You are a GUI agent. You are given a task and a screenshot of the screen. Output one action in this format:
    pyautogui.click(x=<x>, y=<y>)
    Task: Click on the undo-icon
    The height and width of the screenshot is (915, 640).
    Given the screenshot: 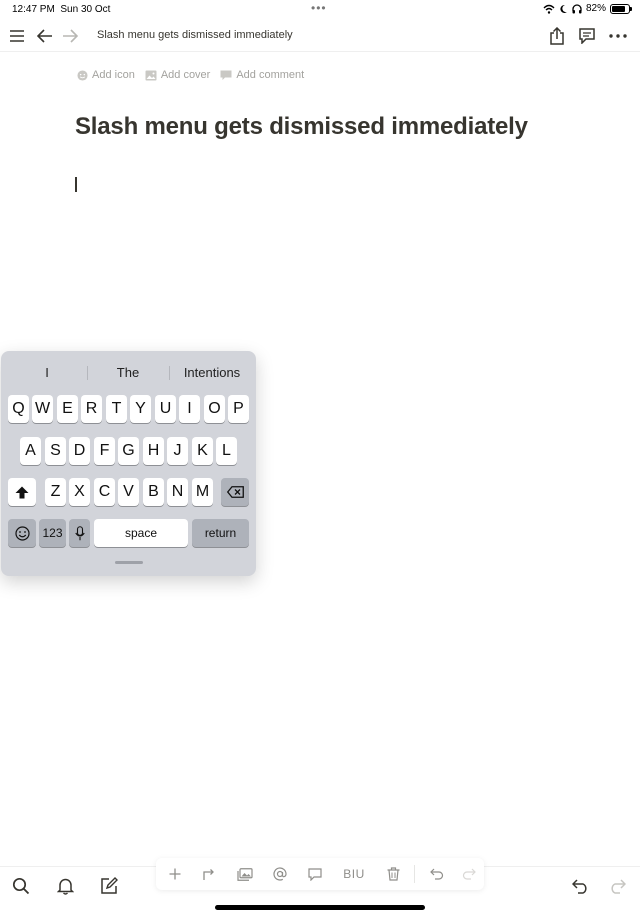 What is the action you would take?
    pyautogui.click(x=581, y=886)
    